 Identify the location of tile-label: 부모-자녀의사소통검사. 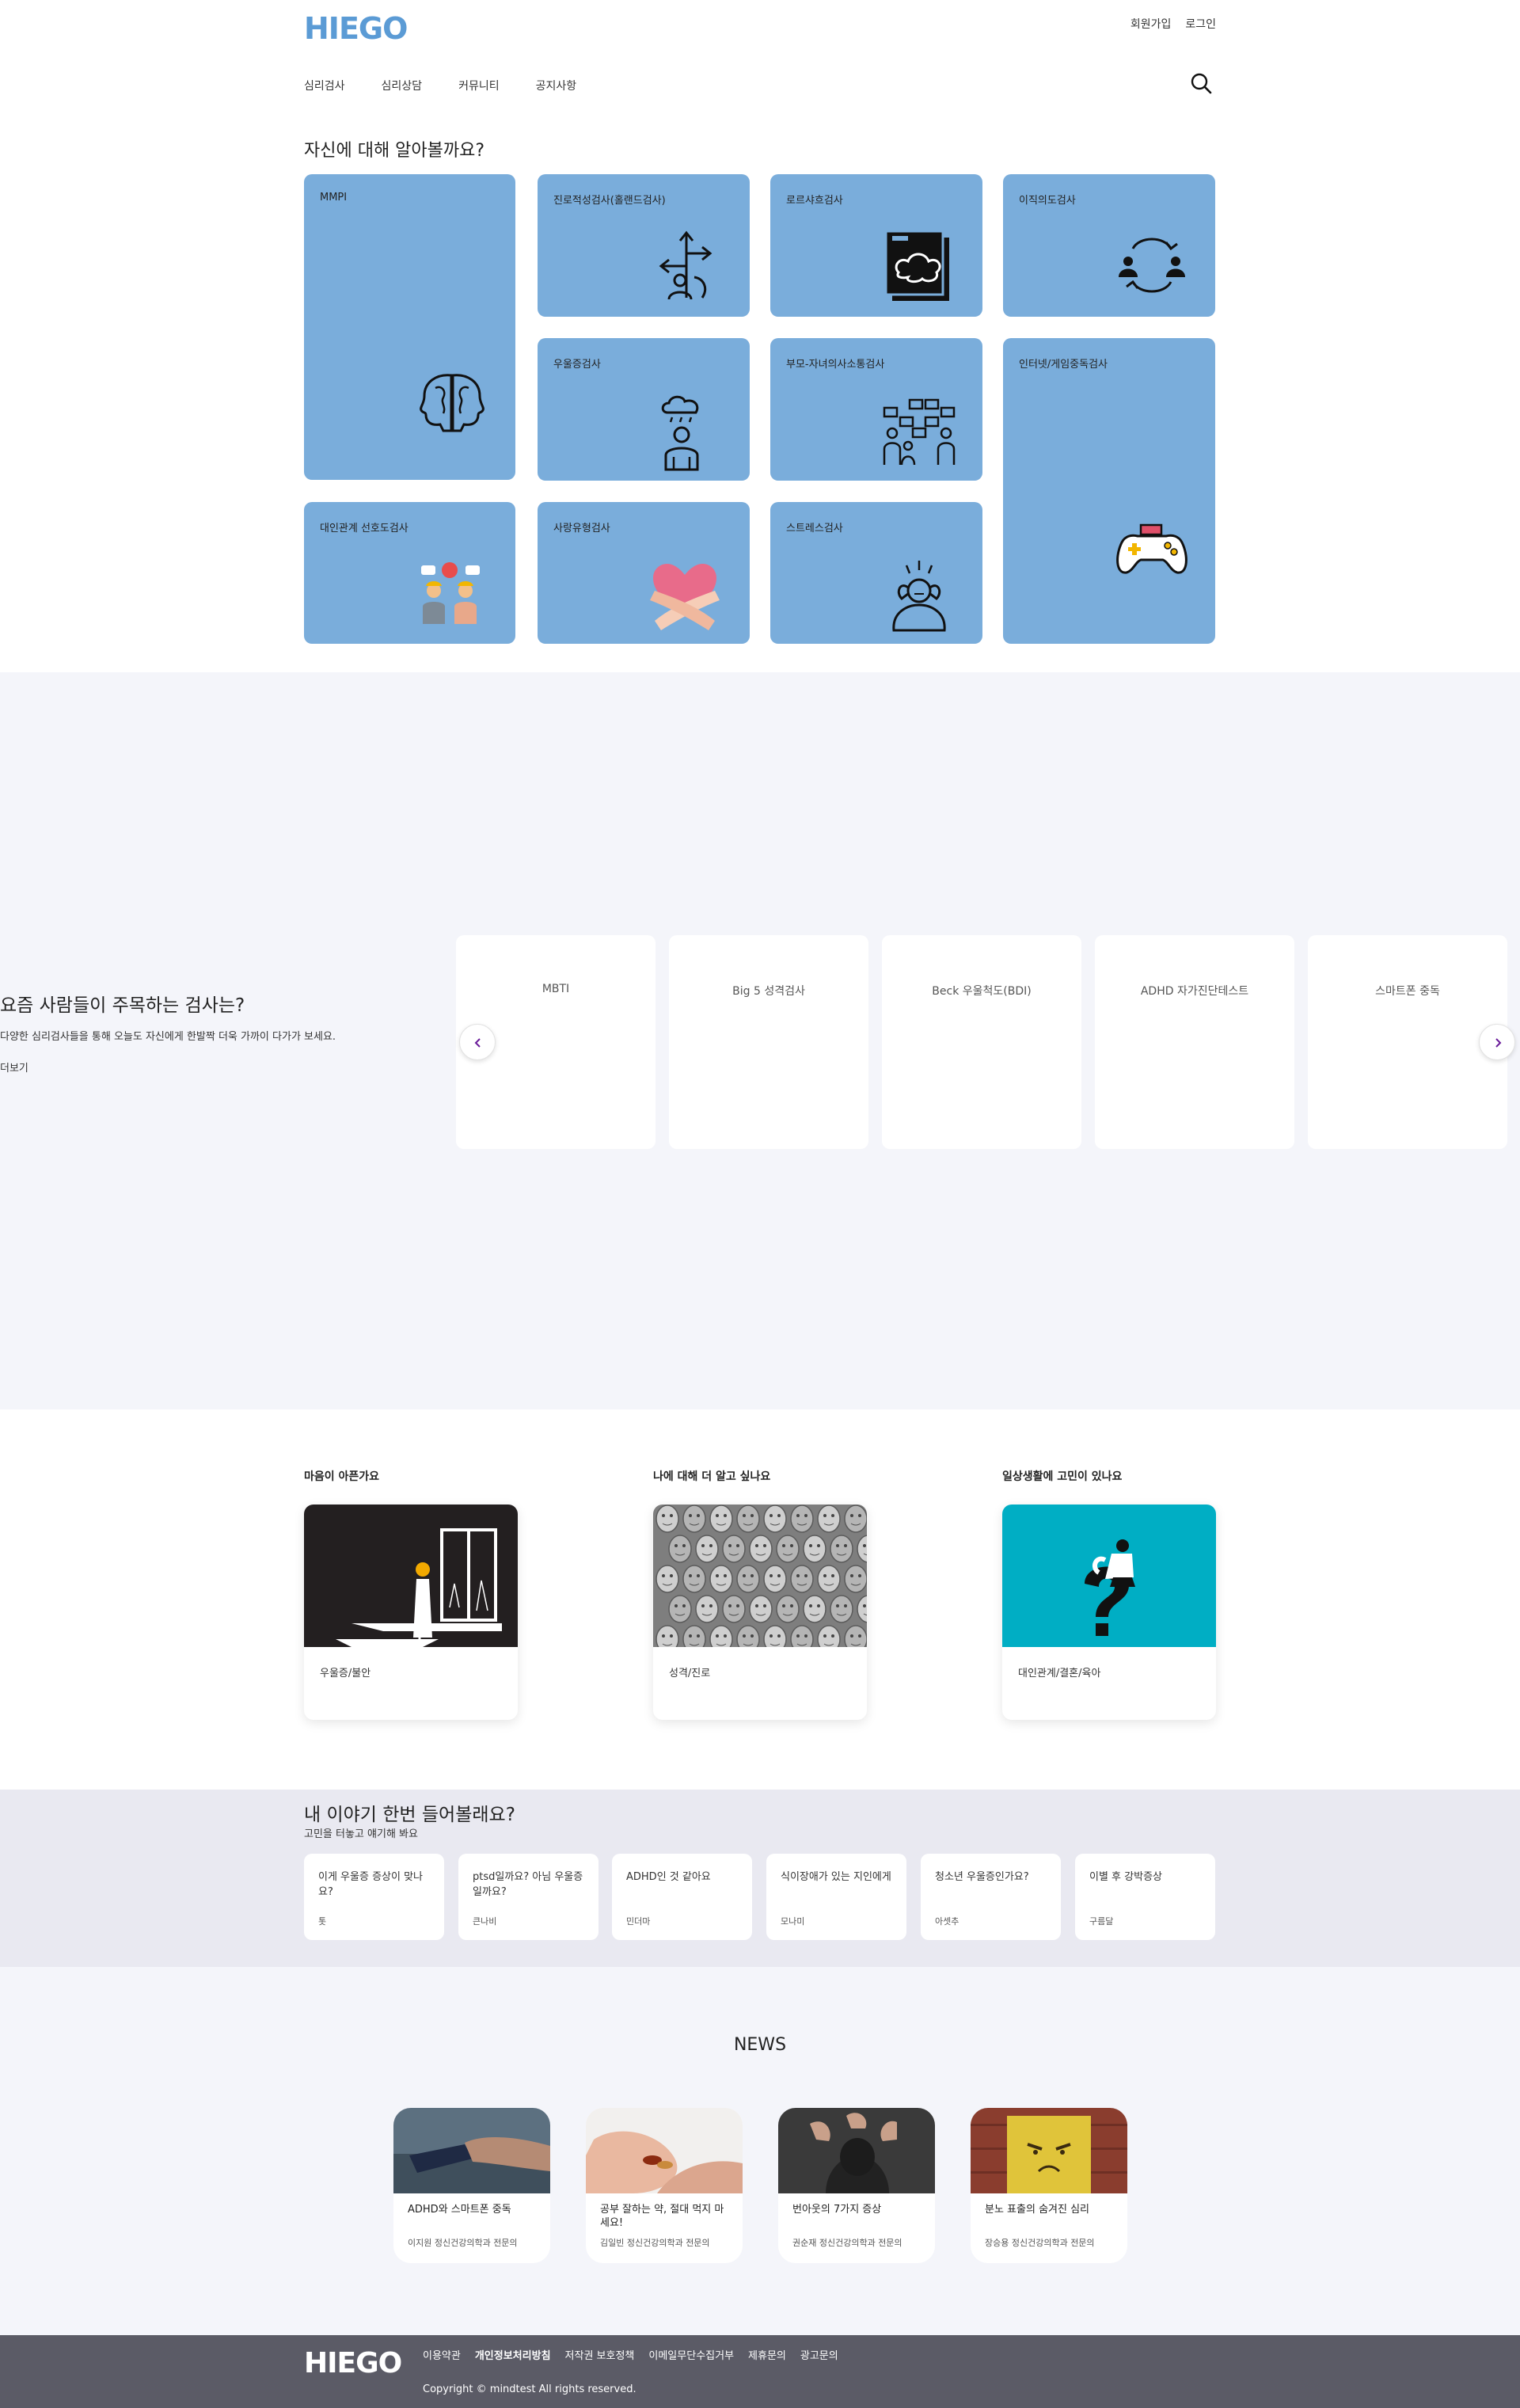
(835, 365).